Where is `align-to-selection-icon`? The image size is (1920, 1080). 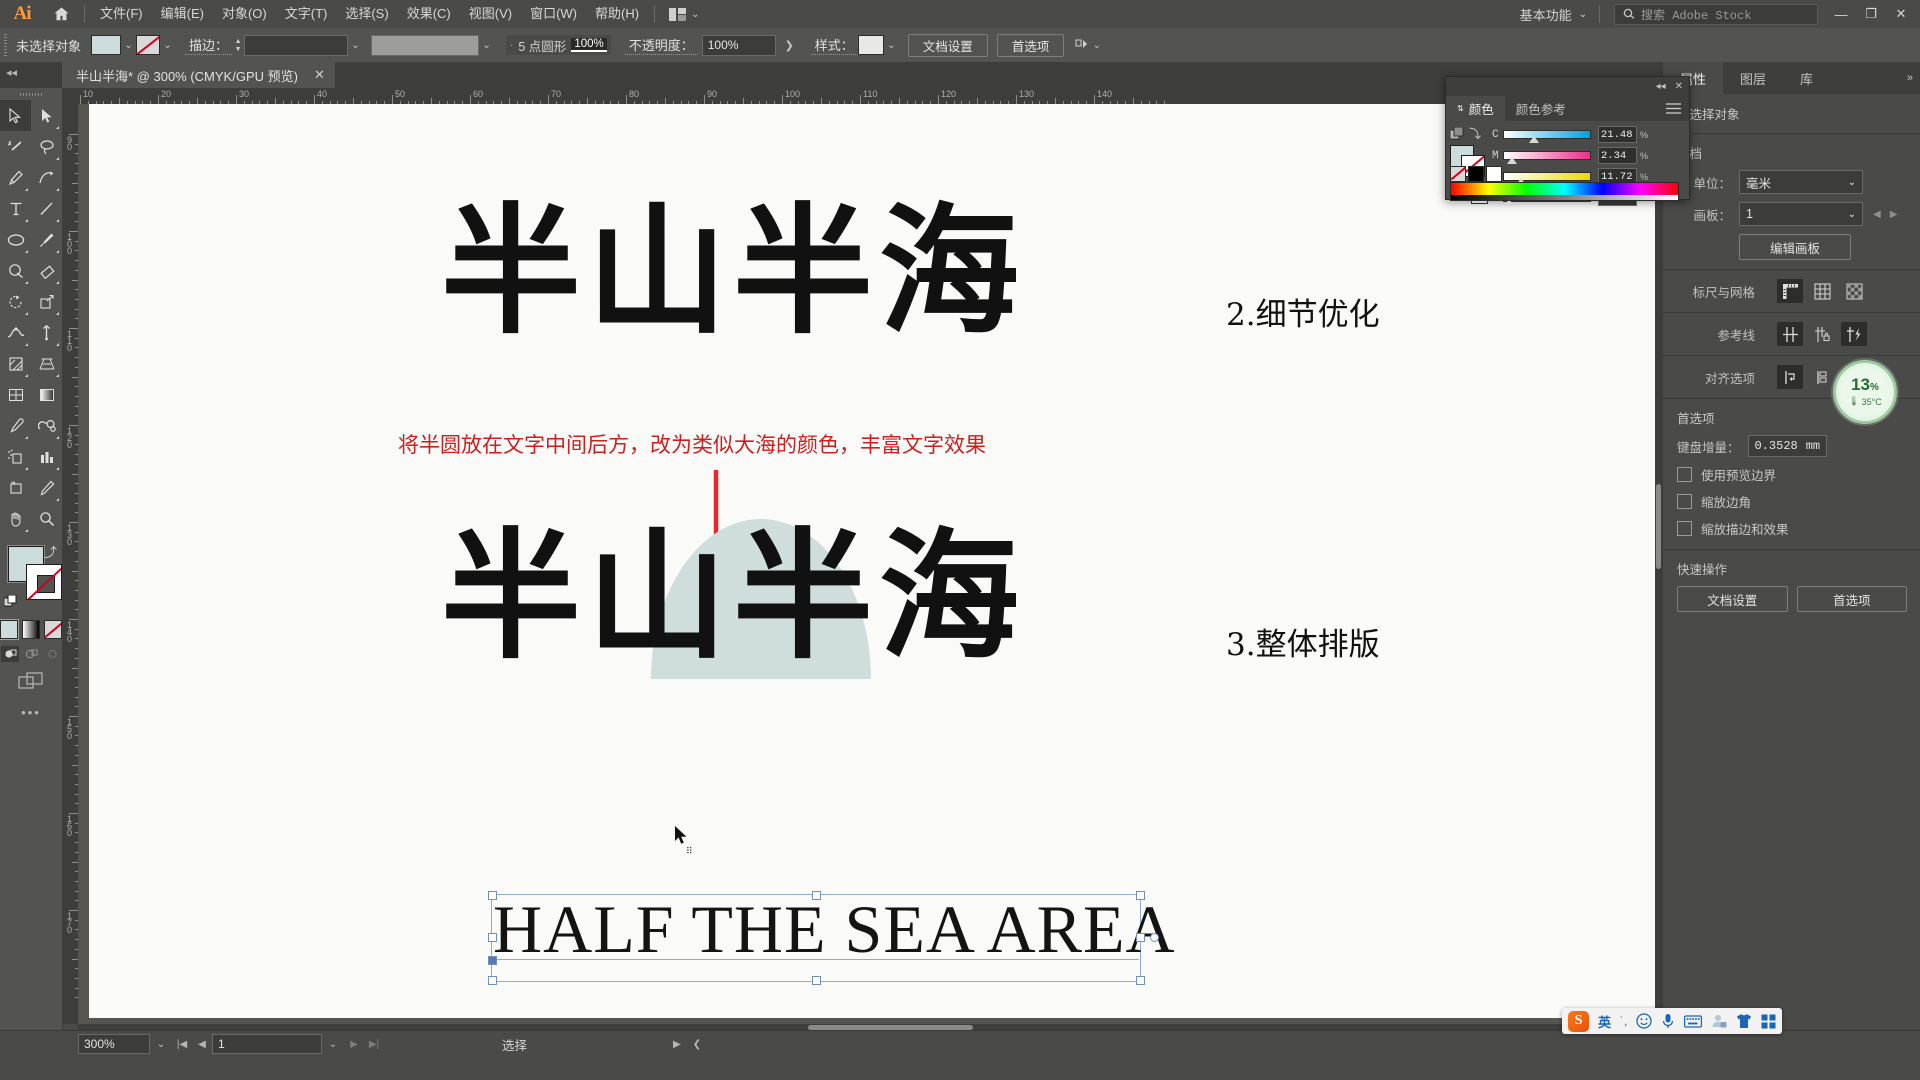 align-to-selection-icon is located at coordinates (1790, 377).